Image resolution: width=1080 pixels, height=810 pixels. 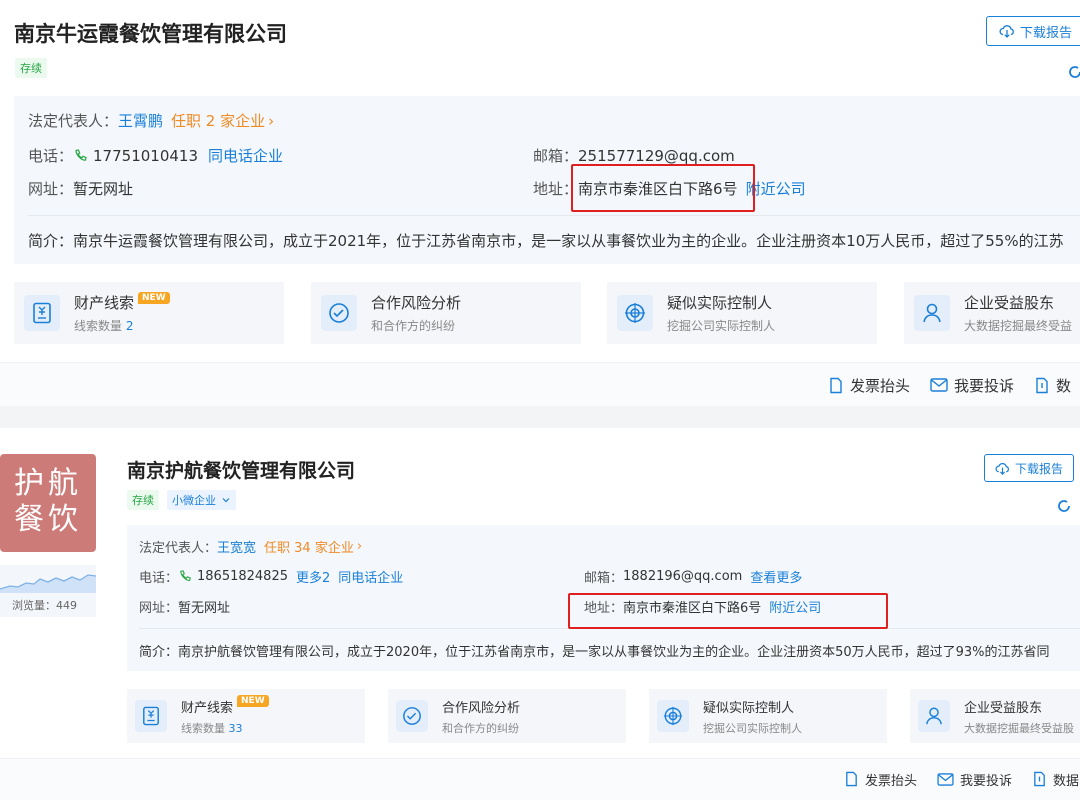 What do you see at coordinates (663, 188) in the screenshot?
I see `address-highlight-box` at bounding box center [663, 188].